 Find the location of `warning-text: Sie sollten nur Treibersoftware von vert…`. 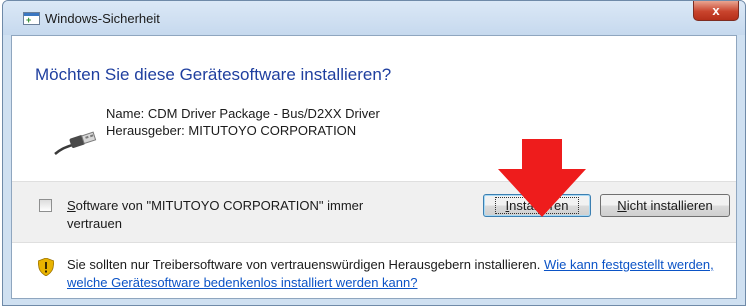

warning-text: Sie sollten nur Treibersoftware von vert… is located at coordinates (390, 273).